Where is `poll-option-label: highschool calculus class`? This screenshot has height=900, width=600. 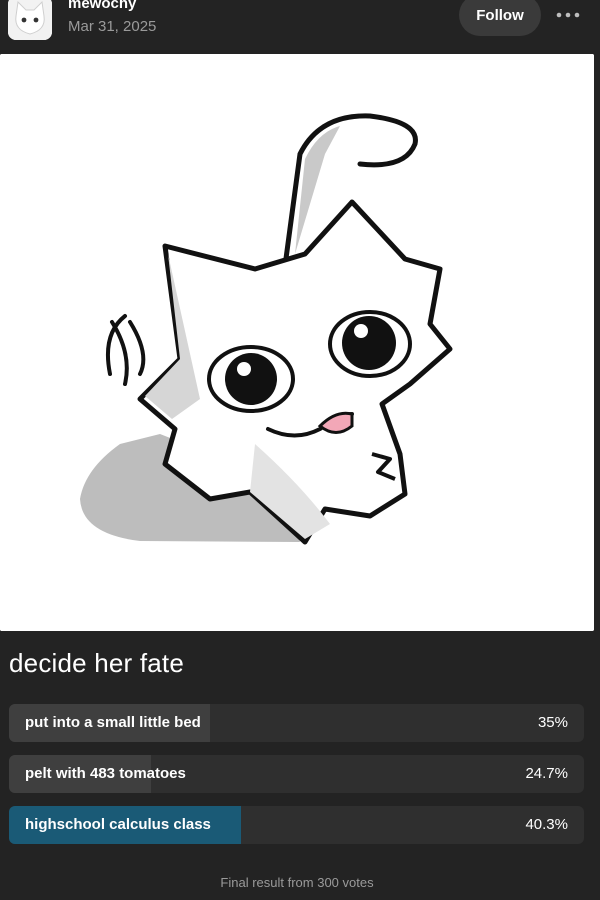
poll-option-label: highschool calculus class is located at coordinates (118, 824).